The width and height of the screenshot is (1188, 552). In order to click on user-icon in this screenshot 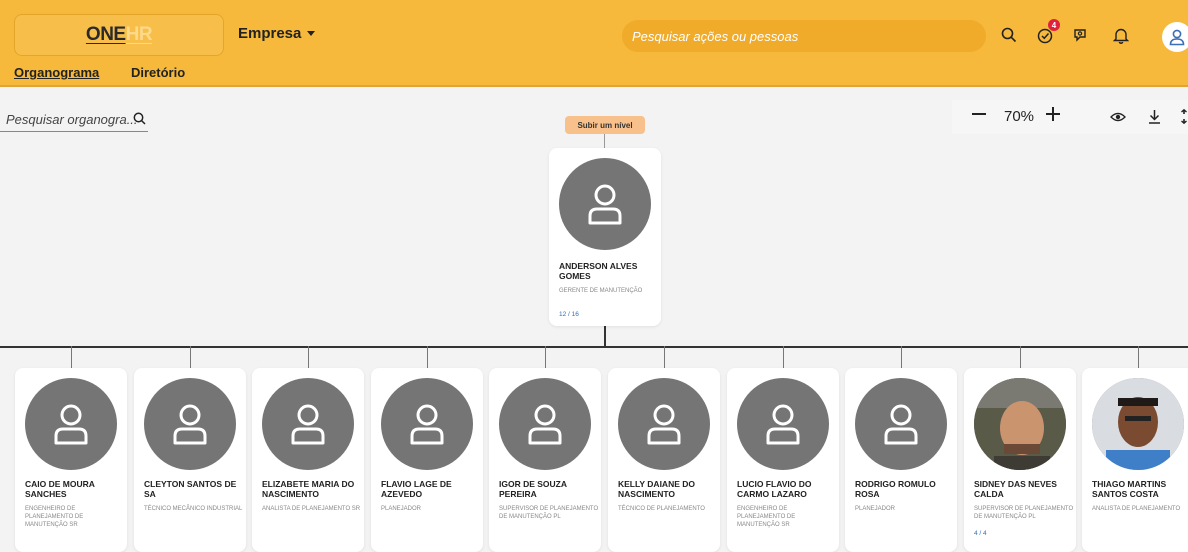, I will do `click(1177, 37)`.